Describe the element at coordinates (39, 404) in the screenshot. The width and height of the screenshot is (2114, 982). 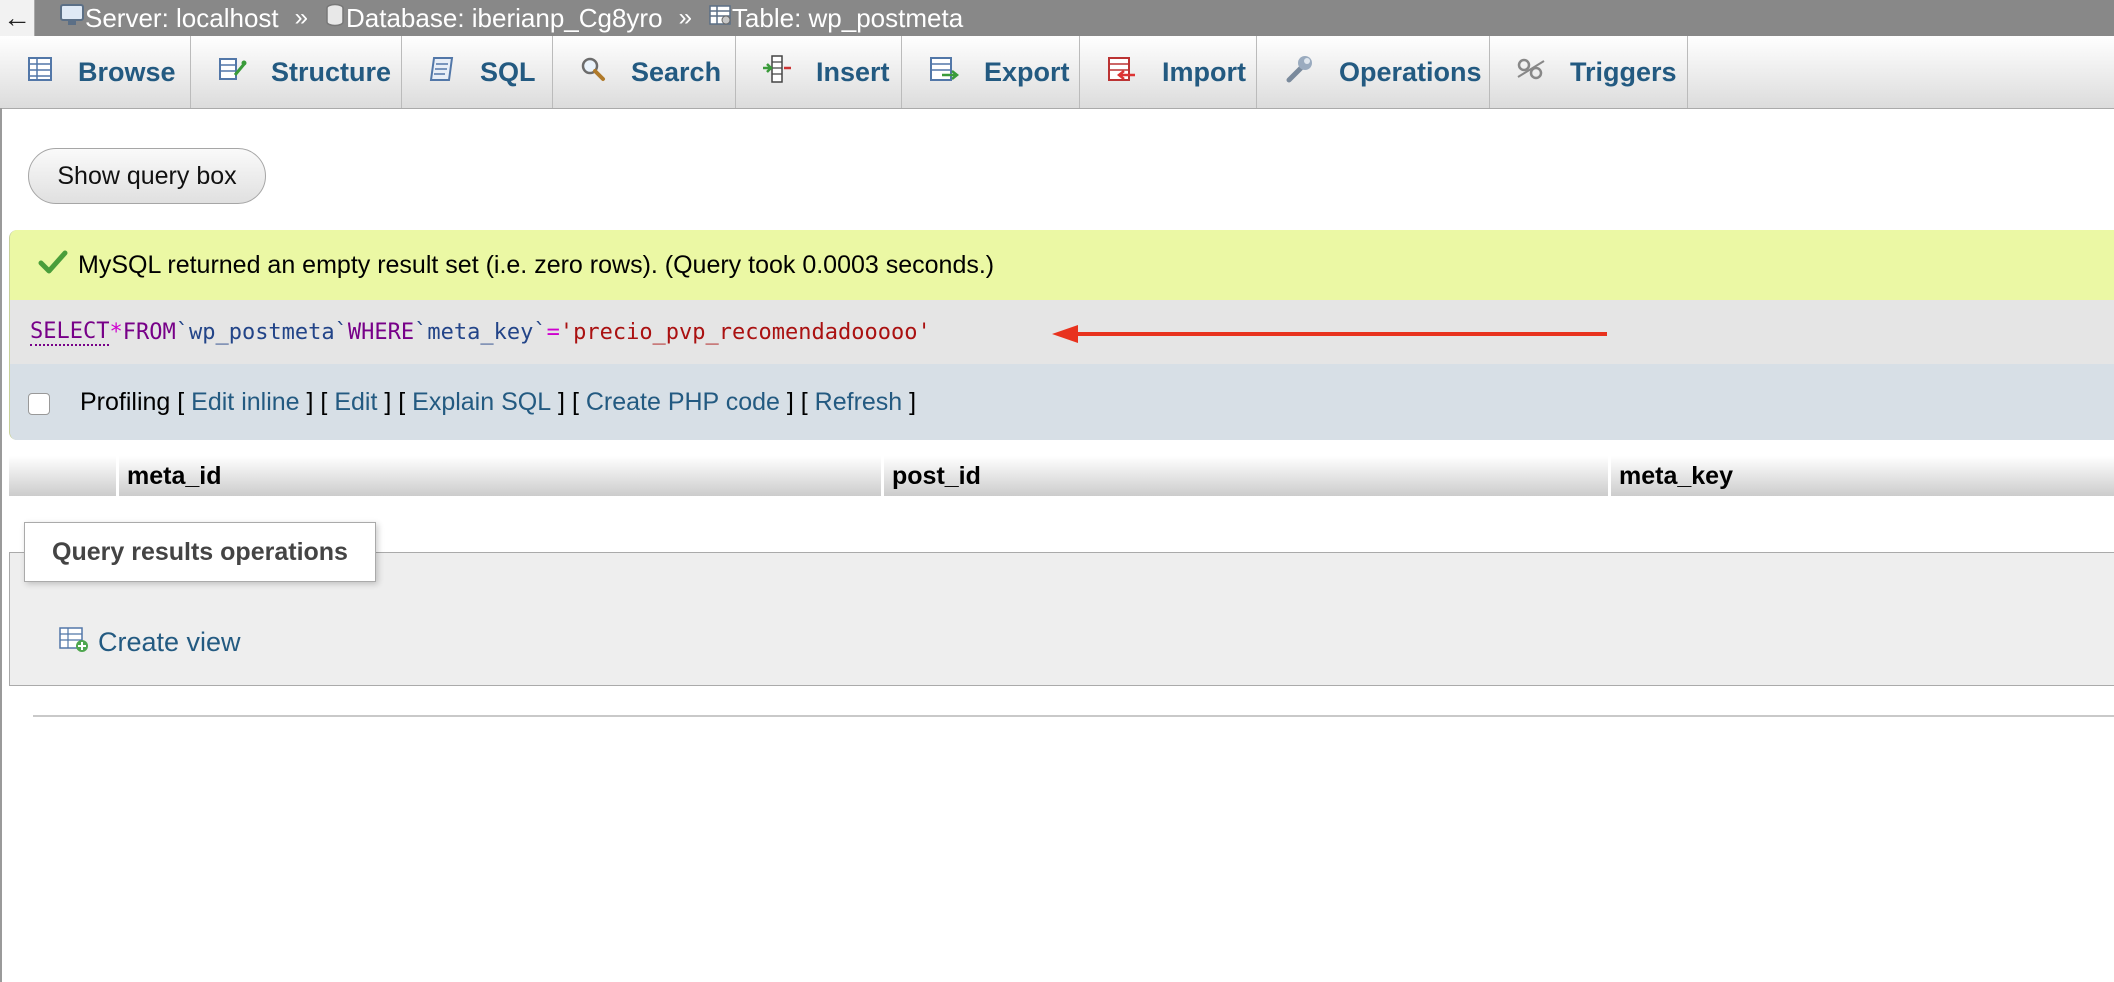
I see `profiling-checkbox` at that location.